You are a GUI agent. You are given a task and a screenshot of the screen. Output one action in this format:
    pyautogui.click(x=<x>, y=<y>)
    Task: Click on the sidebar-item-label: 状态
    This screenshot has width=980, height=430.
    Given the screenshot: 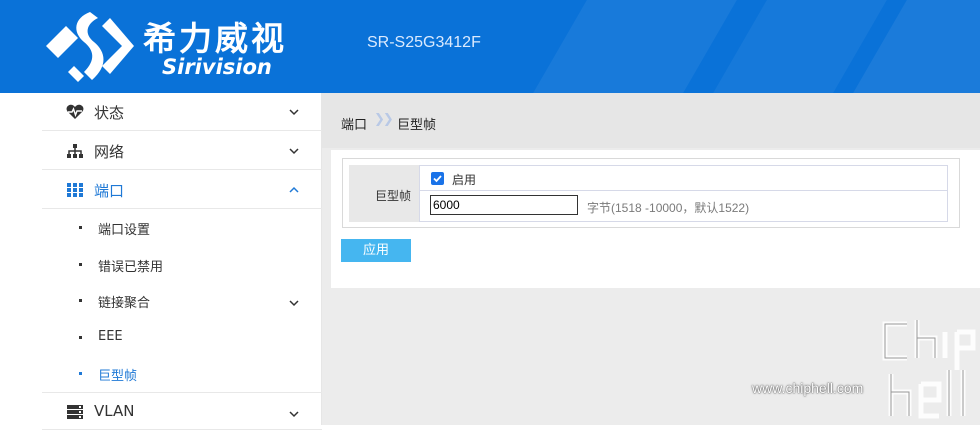 What is the action you would take?
    pyautogui.click(x=109, y=113)
    